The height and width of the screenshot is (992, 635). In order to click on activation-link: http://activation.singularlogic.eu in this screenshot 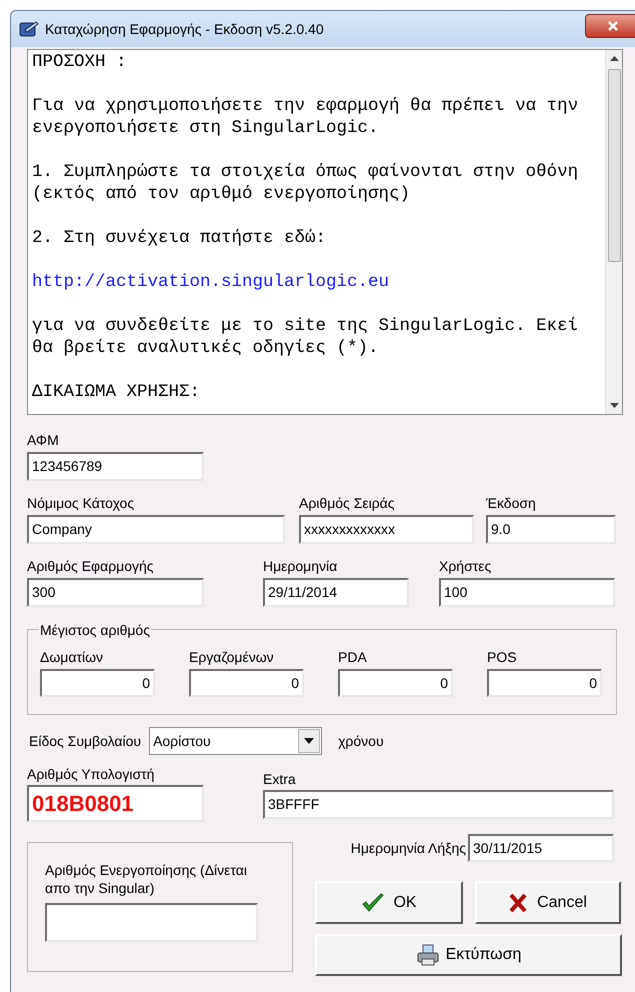, I will do `click(211, 282)`.